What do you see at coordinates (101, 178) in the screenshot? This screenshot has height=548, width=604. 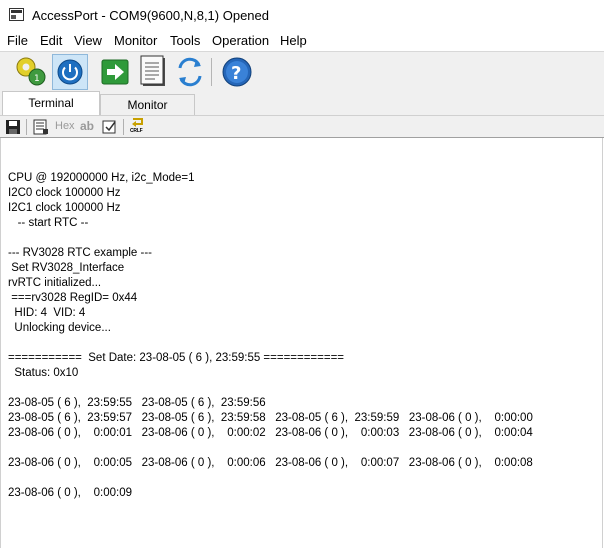 I see `terminal-line: CPU @ 192000000 Hz, i2c_Mode=1` at bounding box center [101, 178].